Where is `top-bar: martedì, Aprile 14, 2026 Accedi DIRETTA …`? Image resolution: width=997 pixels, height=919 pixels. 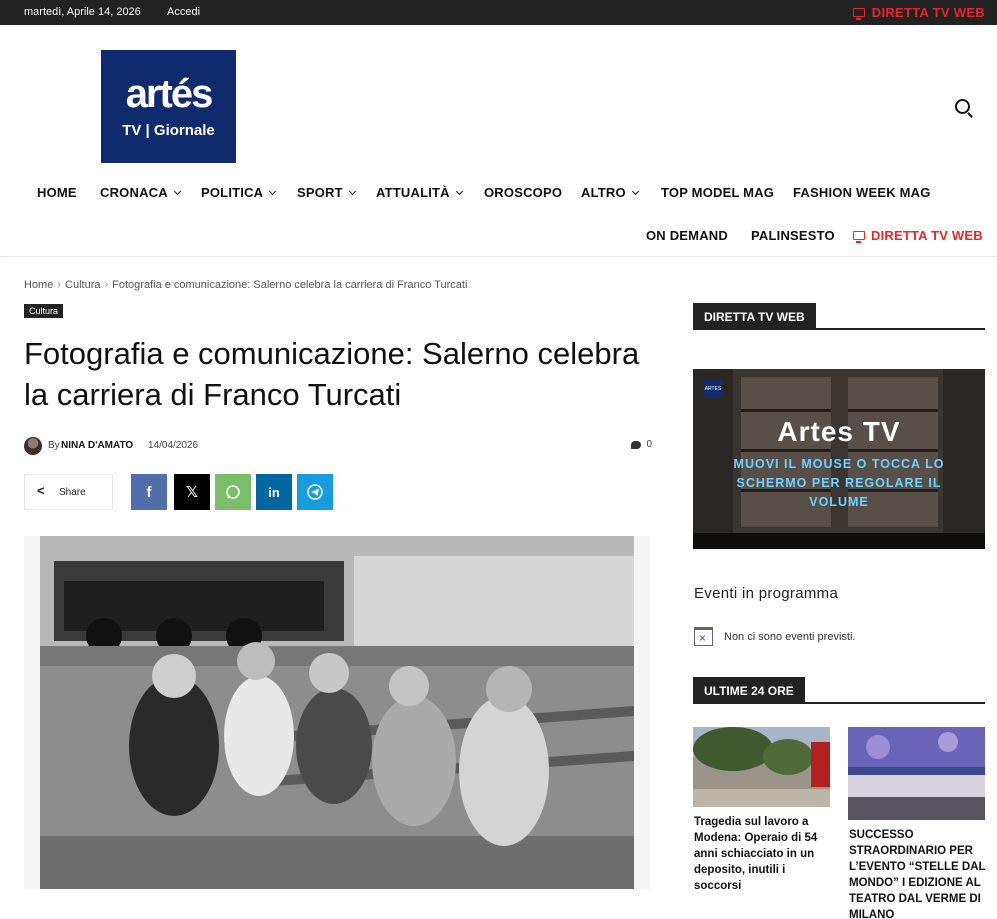 top-bar: martedì, Aprile 14, 2026 Accedi DIRETTA … is located at coordinates (498, 12).